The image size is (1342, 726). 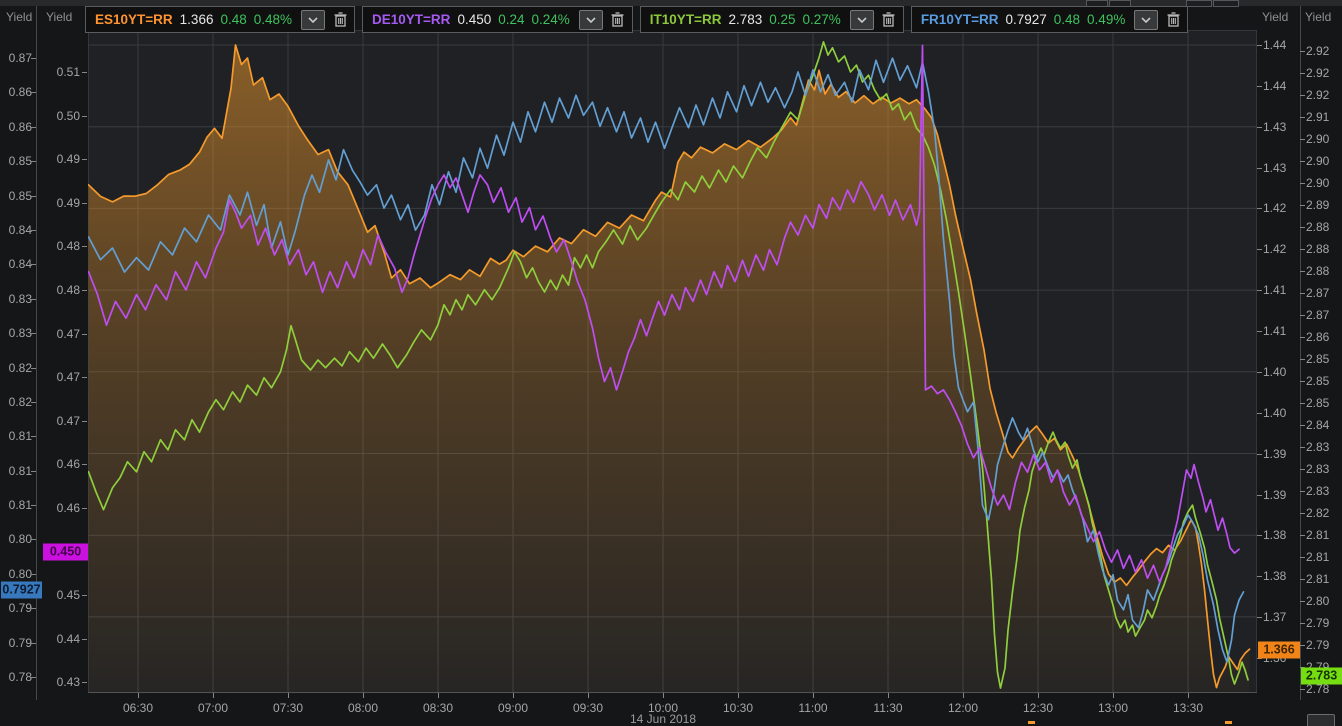 I want to click on legend-ric: ES10YT=RR, so click(x=134, y=19).